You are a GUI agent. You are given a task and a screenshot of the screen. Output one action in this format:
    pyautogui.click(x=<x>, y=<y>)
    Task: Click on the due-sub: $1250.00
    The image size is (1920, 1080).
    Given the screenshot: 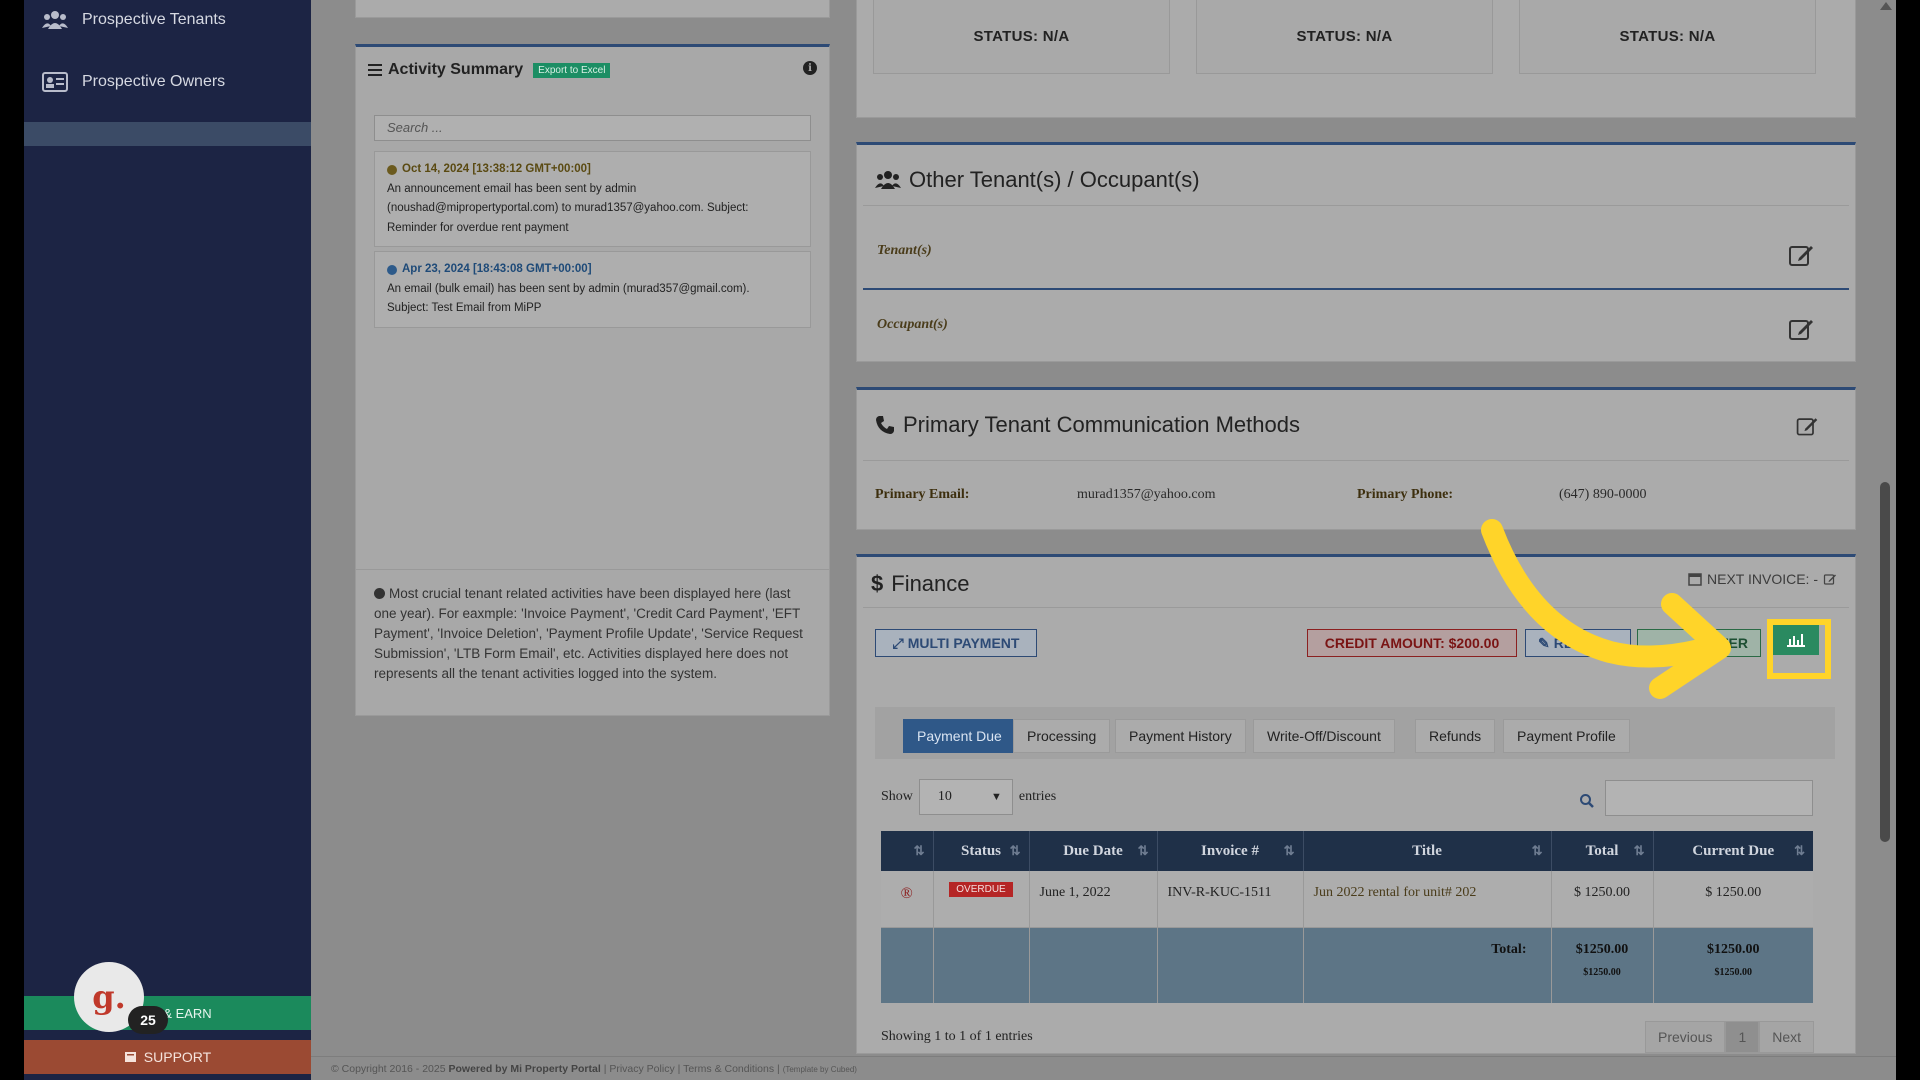 What is the action you would take?
    pyautogui.click(x=1733, y=972)
    